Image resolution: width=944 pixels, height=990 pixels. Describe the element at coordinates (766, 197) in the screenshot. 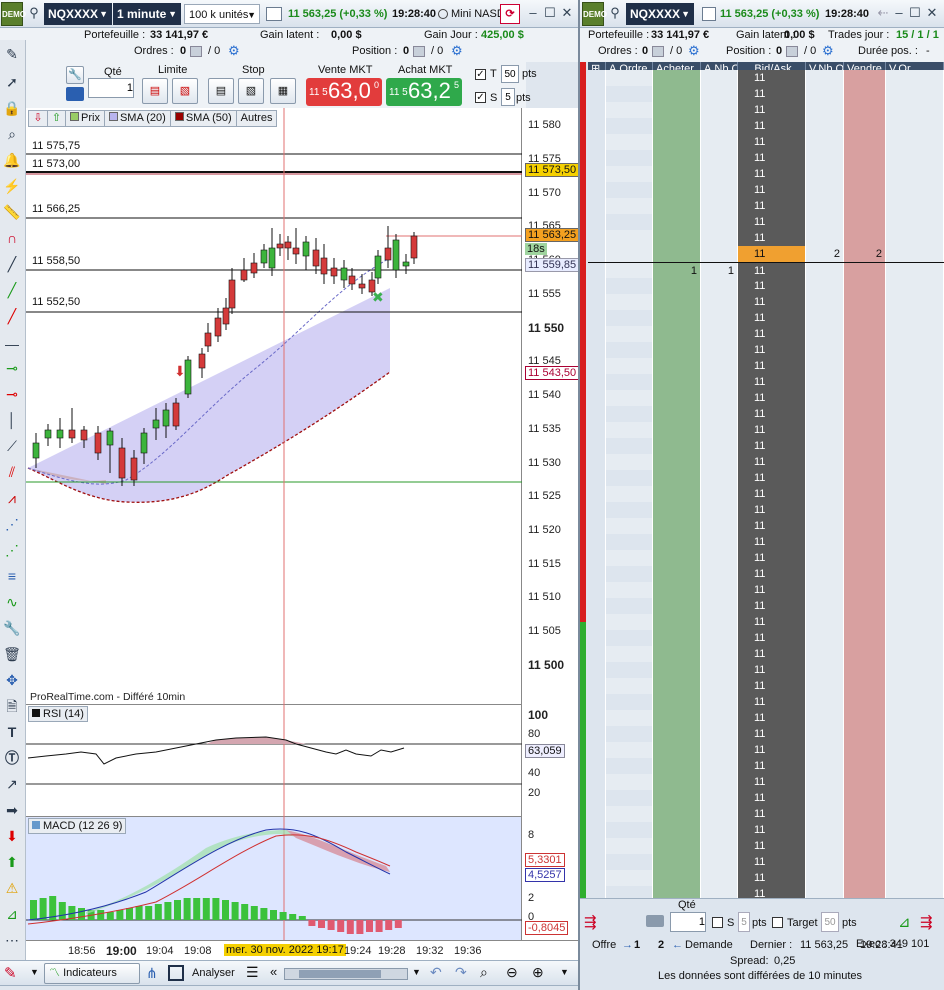

I see `ask-row: 11 564,25` at that location.